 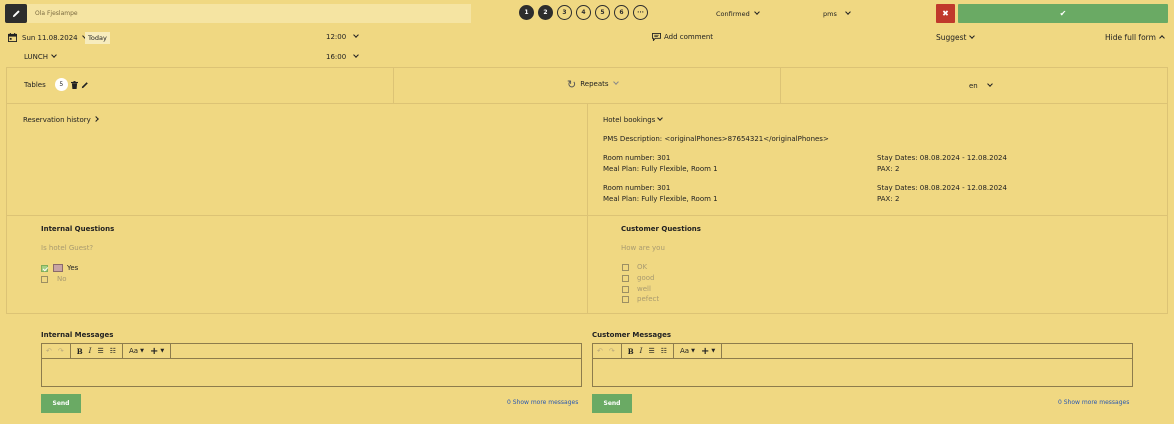 What do you see at coordinates (738, 13) in the screenshot?
I see `status-dropdown: Confirmed` at bounding box center [738, 13].